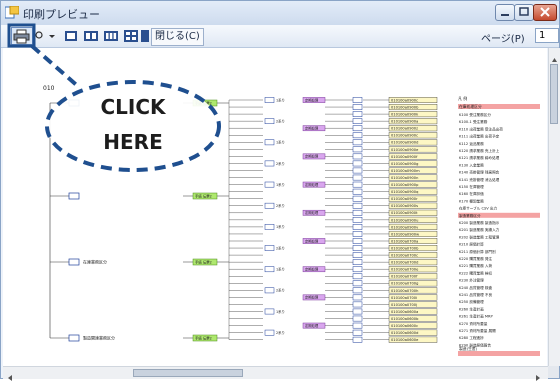  I want to click on click-here-callout, so click(114, 97).